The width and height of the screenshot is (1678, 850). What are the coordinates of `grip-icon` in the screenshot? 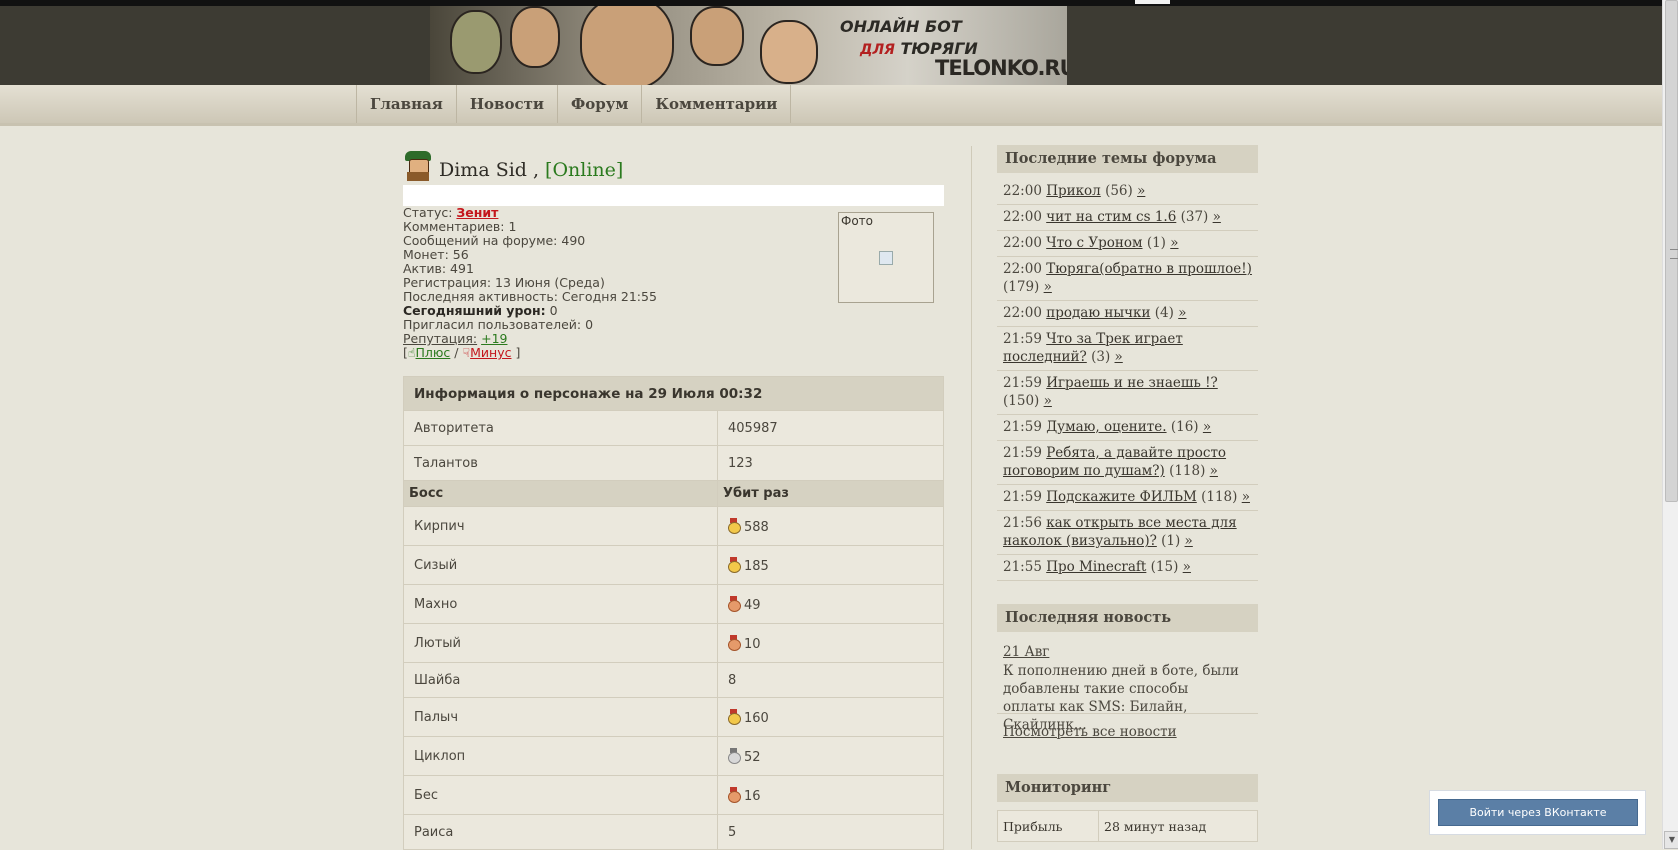 It's located at (1674, 254).